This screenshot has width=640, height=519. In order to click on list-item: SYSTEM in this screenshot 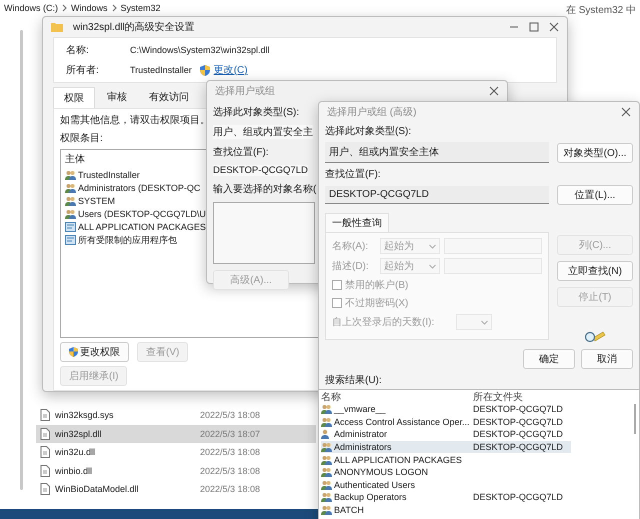, I will do `click(97, 201)`.